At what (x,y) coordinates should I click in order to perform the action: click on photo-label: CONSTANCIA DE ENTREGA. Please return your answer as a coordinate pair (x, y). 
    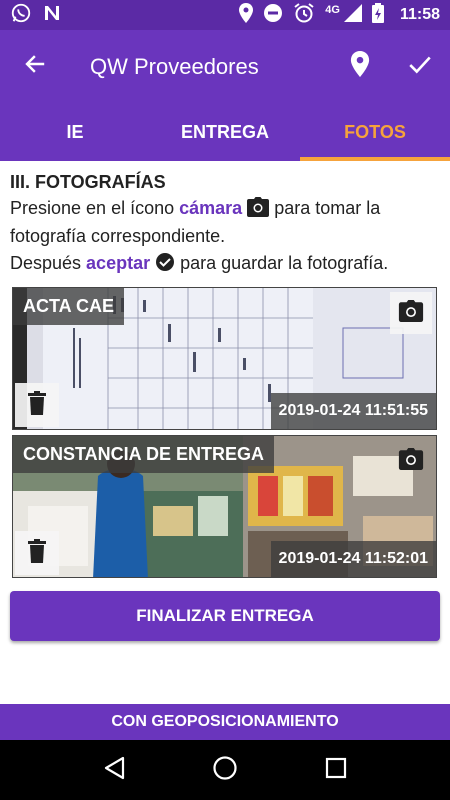
    Looking at the image, I should click on (144, 454).